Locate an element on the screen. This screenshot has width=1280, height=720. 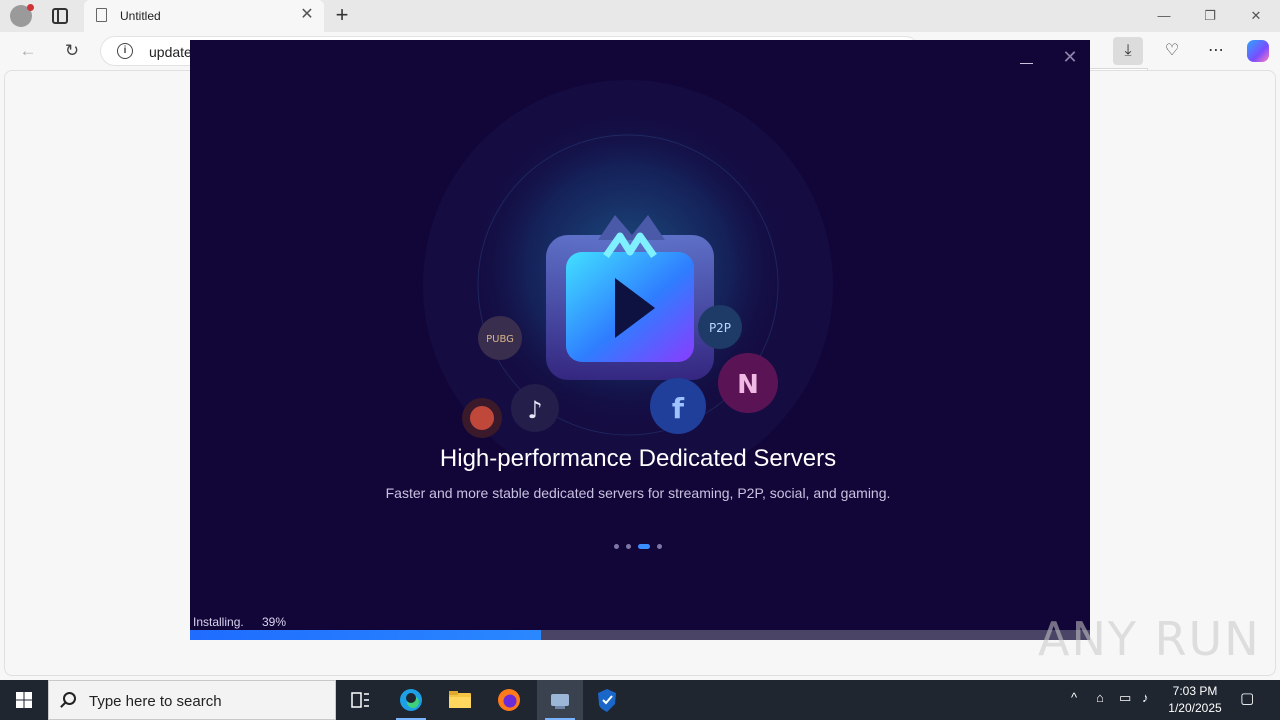
security-shield-icon is located at coordinates (607, 700).